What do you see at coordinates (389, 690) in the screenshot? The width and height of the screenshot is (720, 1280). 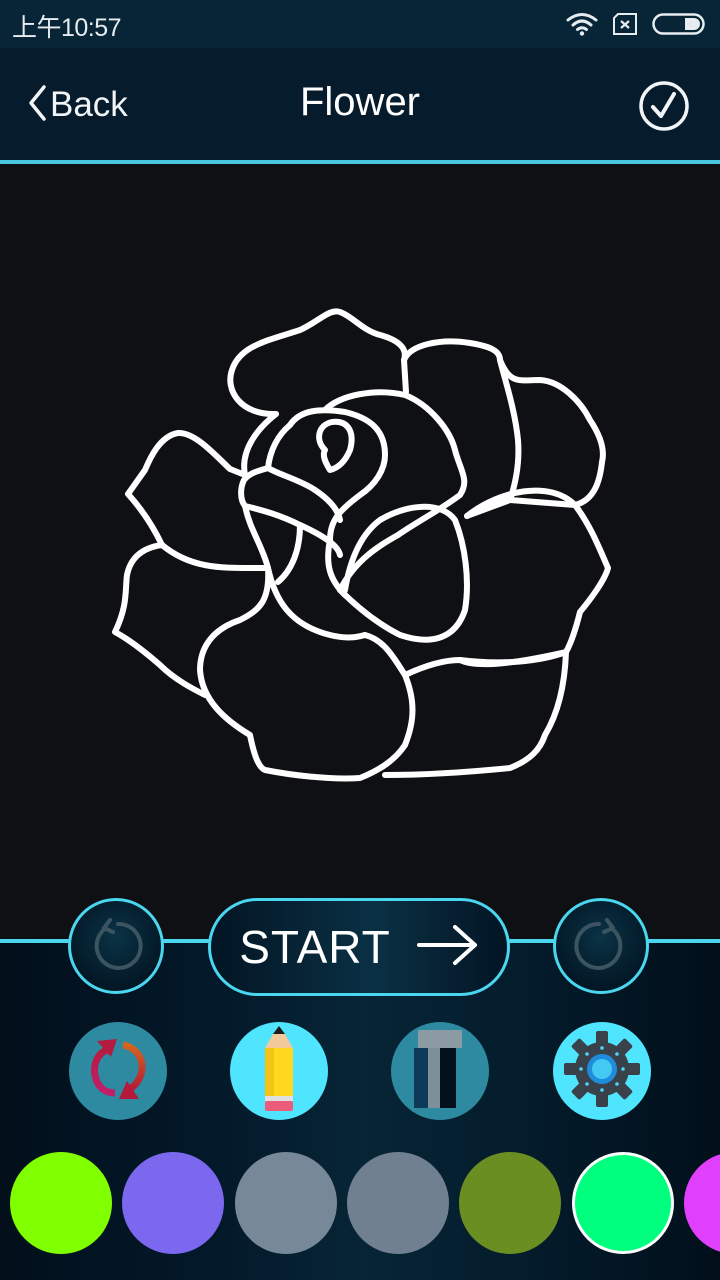 I see `petal-bottom-center` at bounding box center [389, 690].